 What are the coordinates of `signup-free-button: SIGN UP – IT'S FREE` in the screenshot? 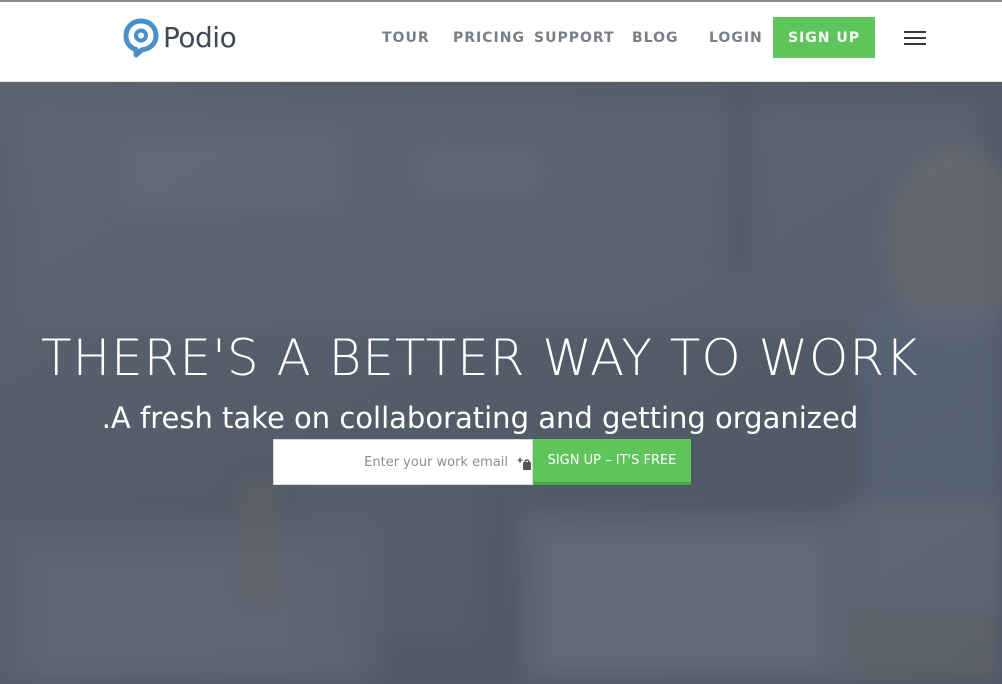 It's located at (612, 462).